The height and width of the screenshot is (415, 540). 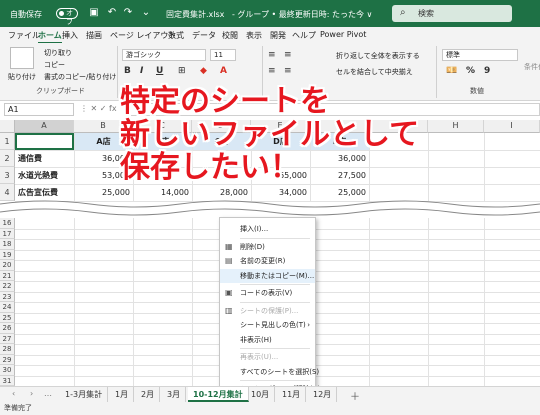 What do you see at coordinates (7, 223) in the screenshot?
I see `row-header: 16` at bounding box center [7, 223].